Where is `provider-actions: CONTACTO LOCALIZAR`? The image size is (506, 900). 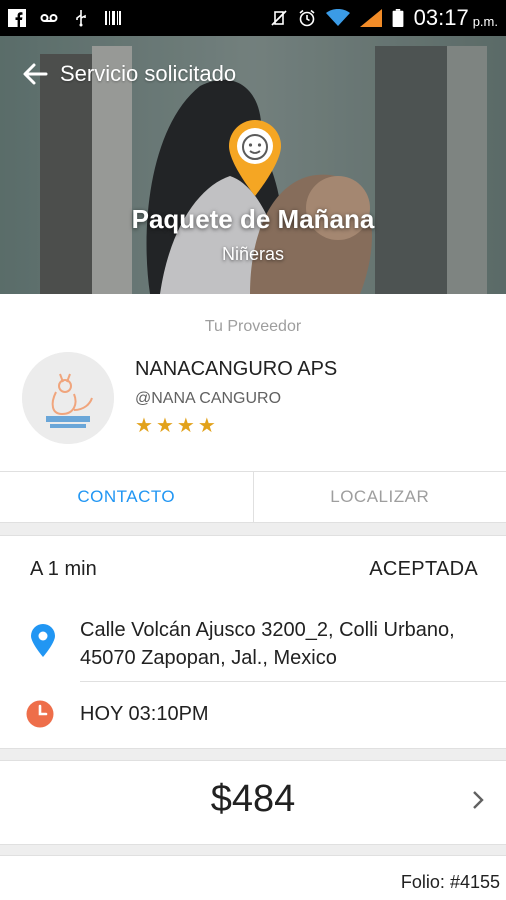 provider-actions: CONTACTO LOCALIZAR is located at coordinates (253, 497).